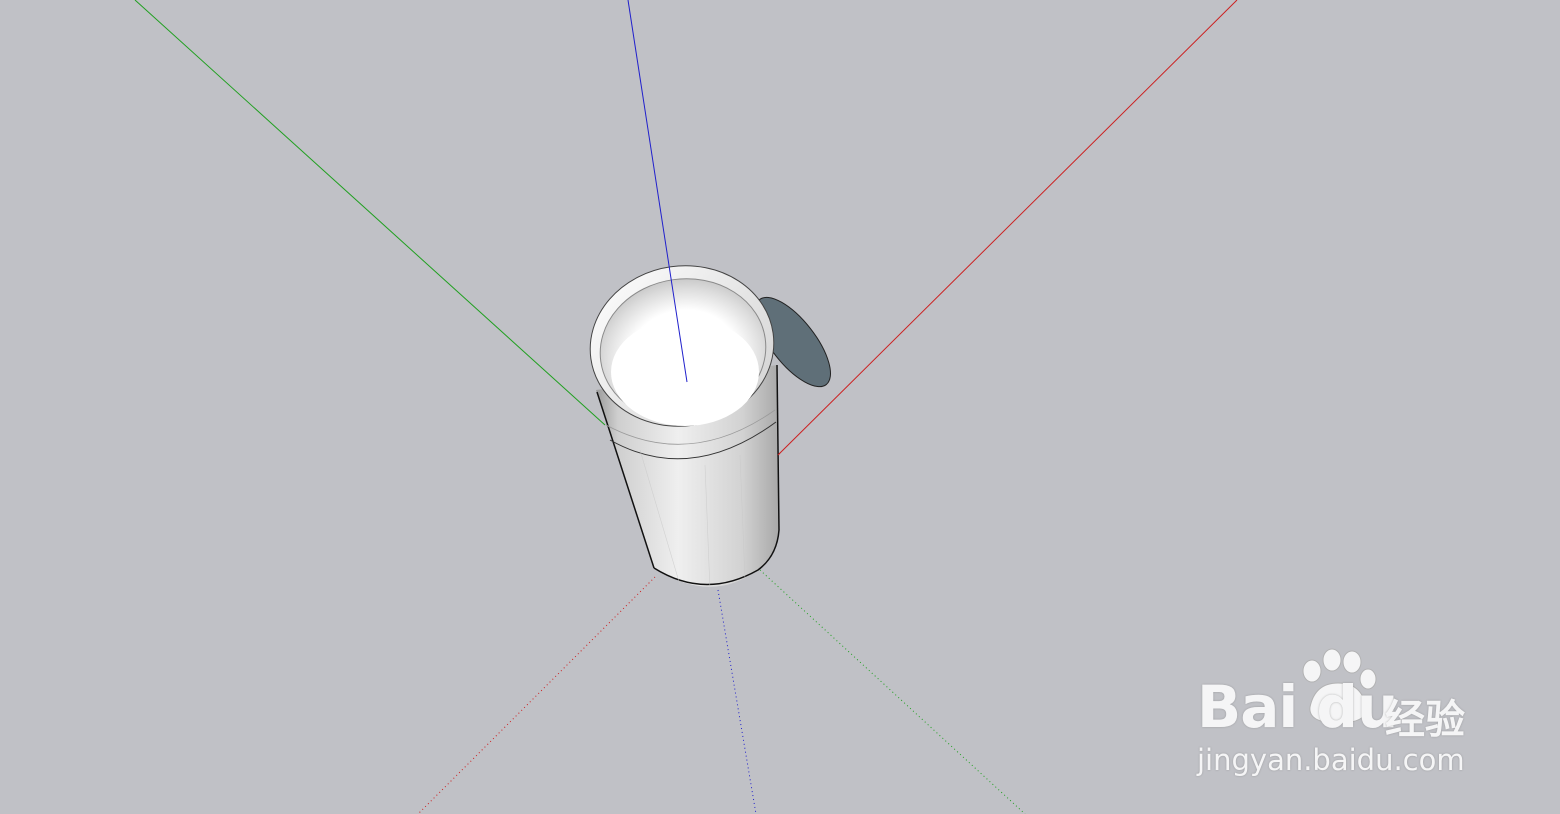 The height and width of the screenshot is (814, 1560). I want to click on red-axis-dotted-line, so click(536, 695).